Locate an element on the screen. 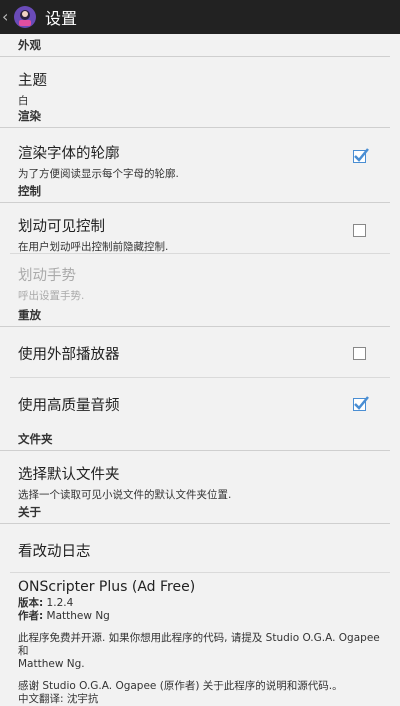  pref-summary: 为了方便阅读显示每个字母的轮廓. is located at coordinates (98, 174).